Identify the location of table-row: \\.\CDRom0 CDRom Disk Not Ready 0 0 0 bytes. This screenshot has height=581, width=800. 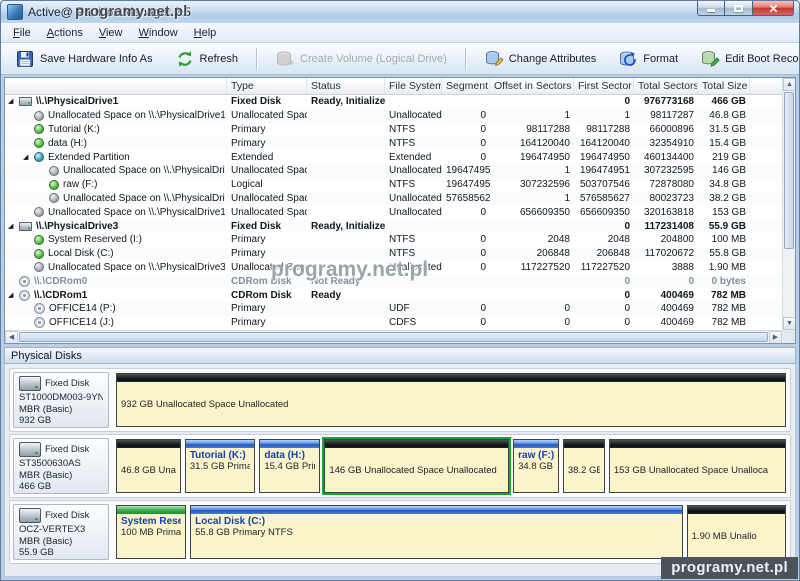
(393, 281).